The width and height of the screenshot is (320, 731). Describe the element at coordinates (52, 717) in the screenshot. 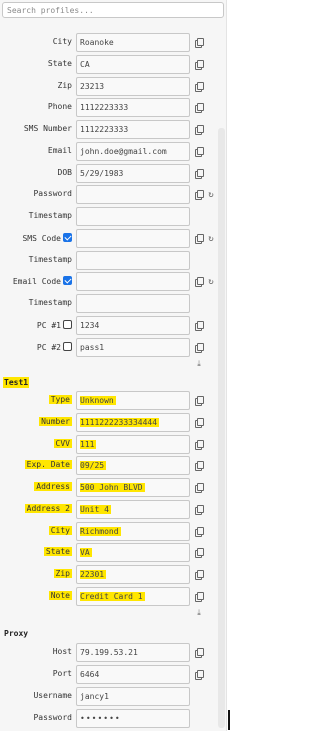

I see `field-label: Password` at that location.